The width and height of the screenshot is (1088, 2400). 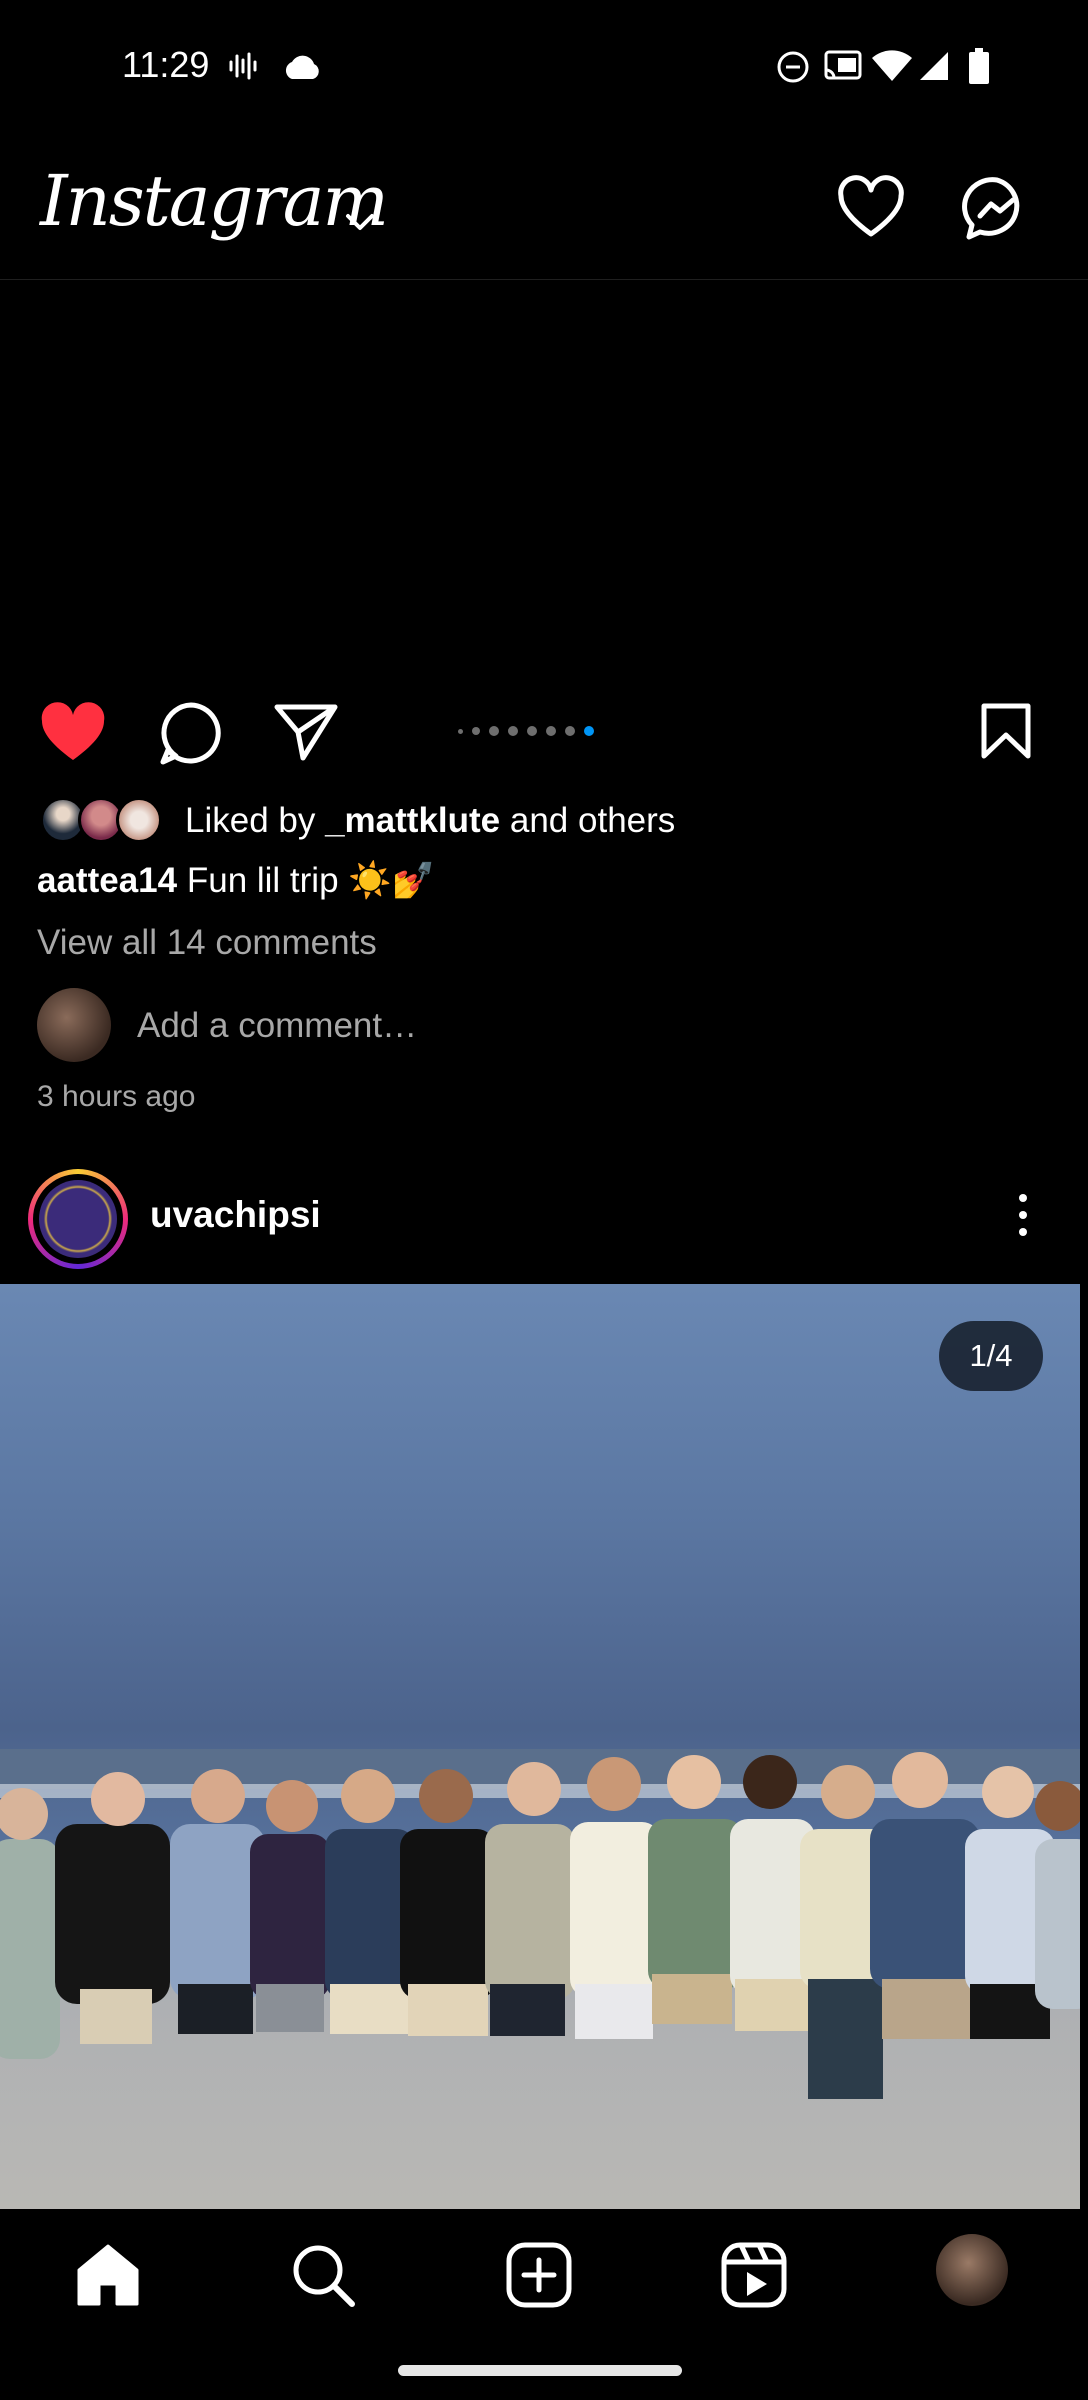 I want to click on instagram-logo: Instagram, so click(x=214, y=201).